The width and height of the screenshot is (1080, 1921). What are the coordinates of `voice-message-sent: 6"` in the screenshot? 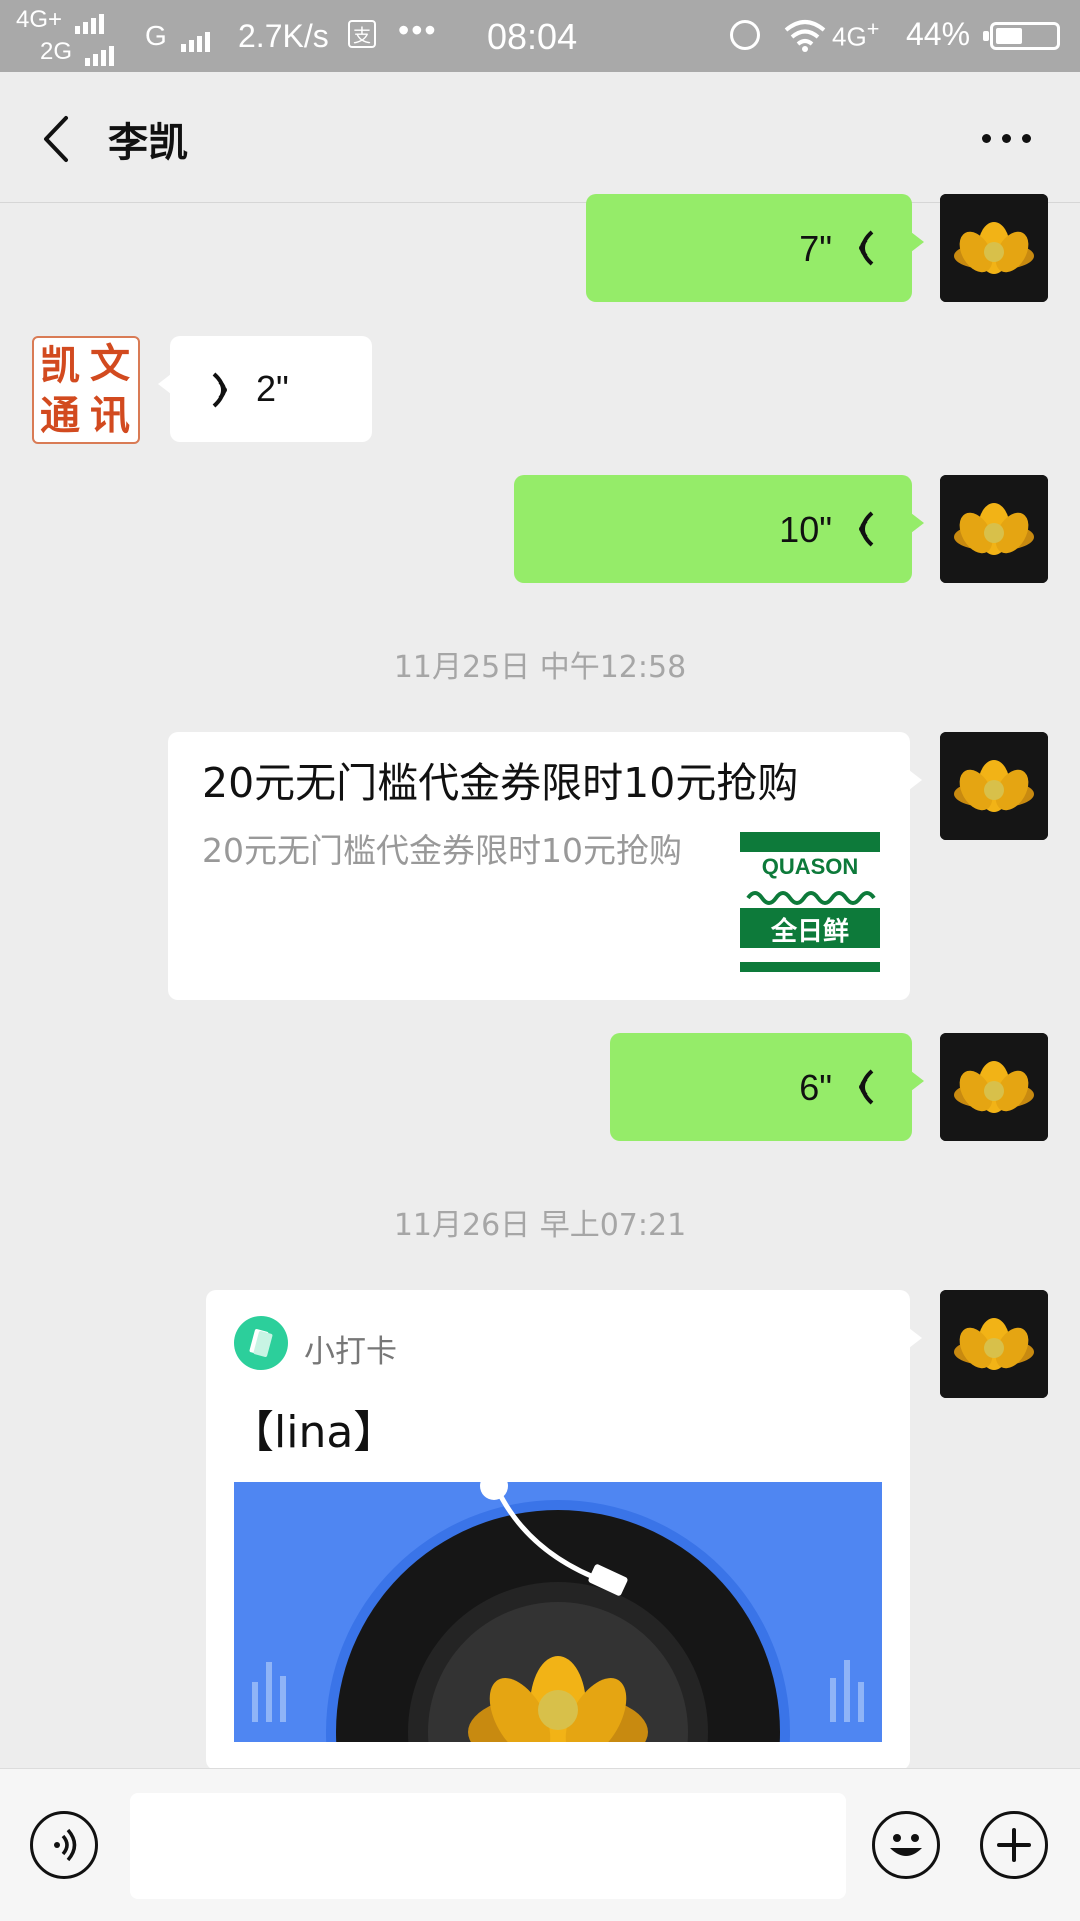 It's located at (767, 1087).